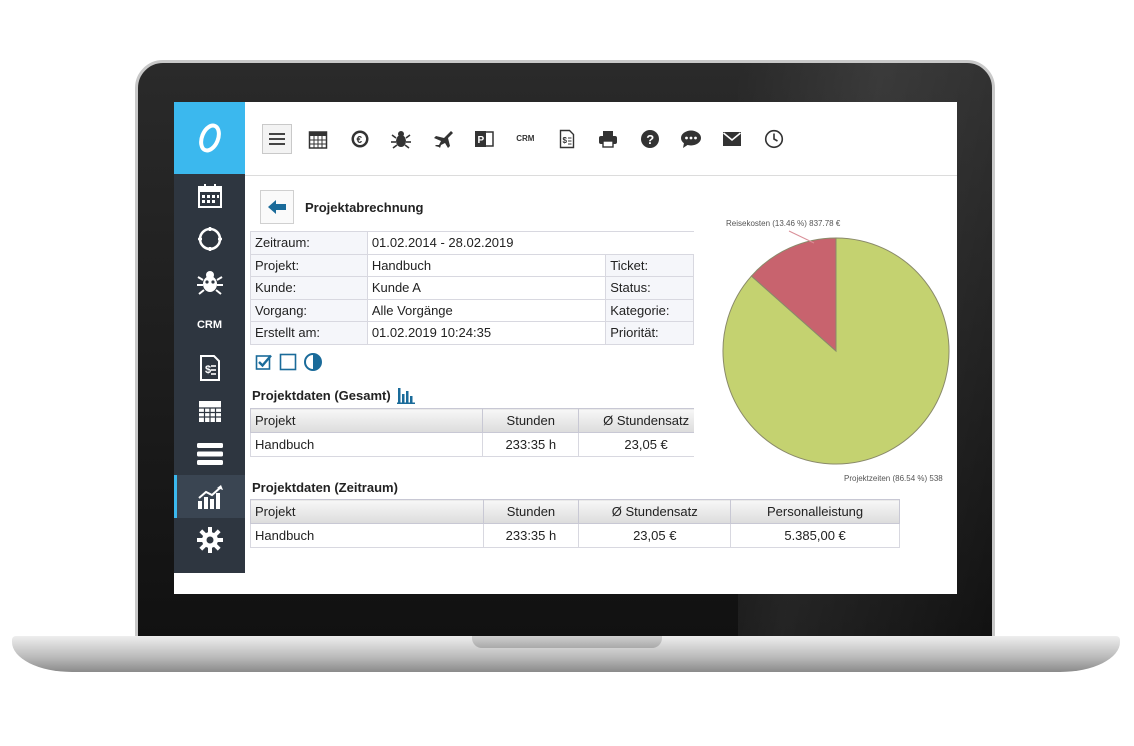 The width and height of the screenshot is (1134, 746). I want to click on sidebar-item-settings, so click(209, 539).